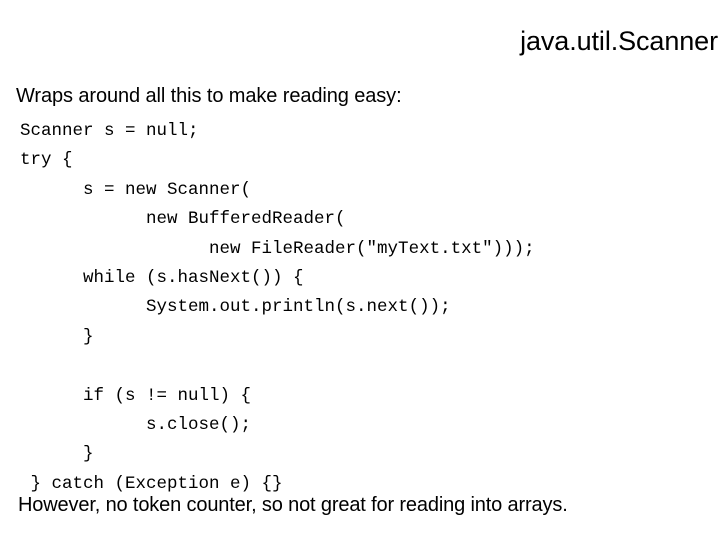 This screenshot has width=720, height=540. Describe the element at coordinates (136, 425) in the screenshot. I see `code-line: s.close();` at that location.